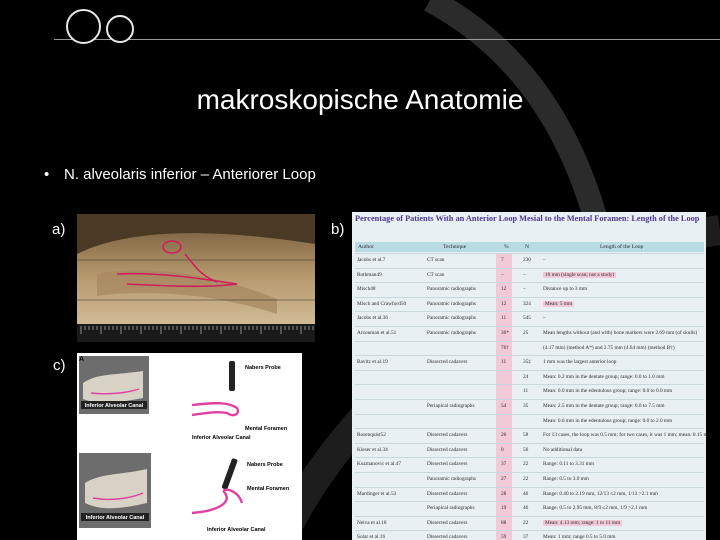 The height and width of the screenshot is (540, 720). I want to click on cell-length: 10 mm (single scan; not a study), so click(580, 274).